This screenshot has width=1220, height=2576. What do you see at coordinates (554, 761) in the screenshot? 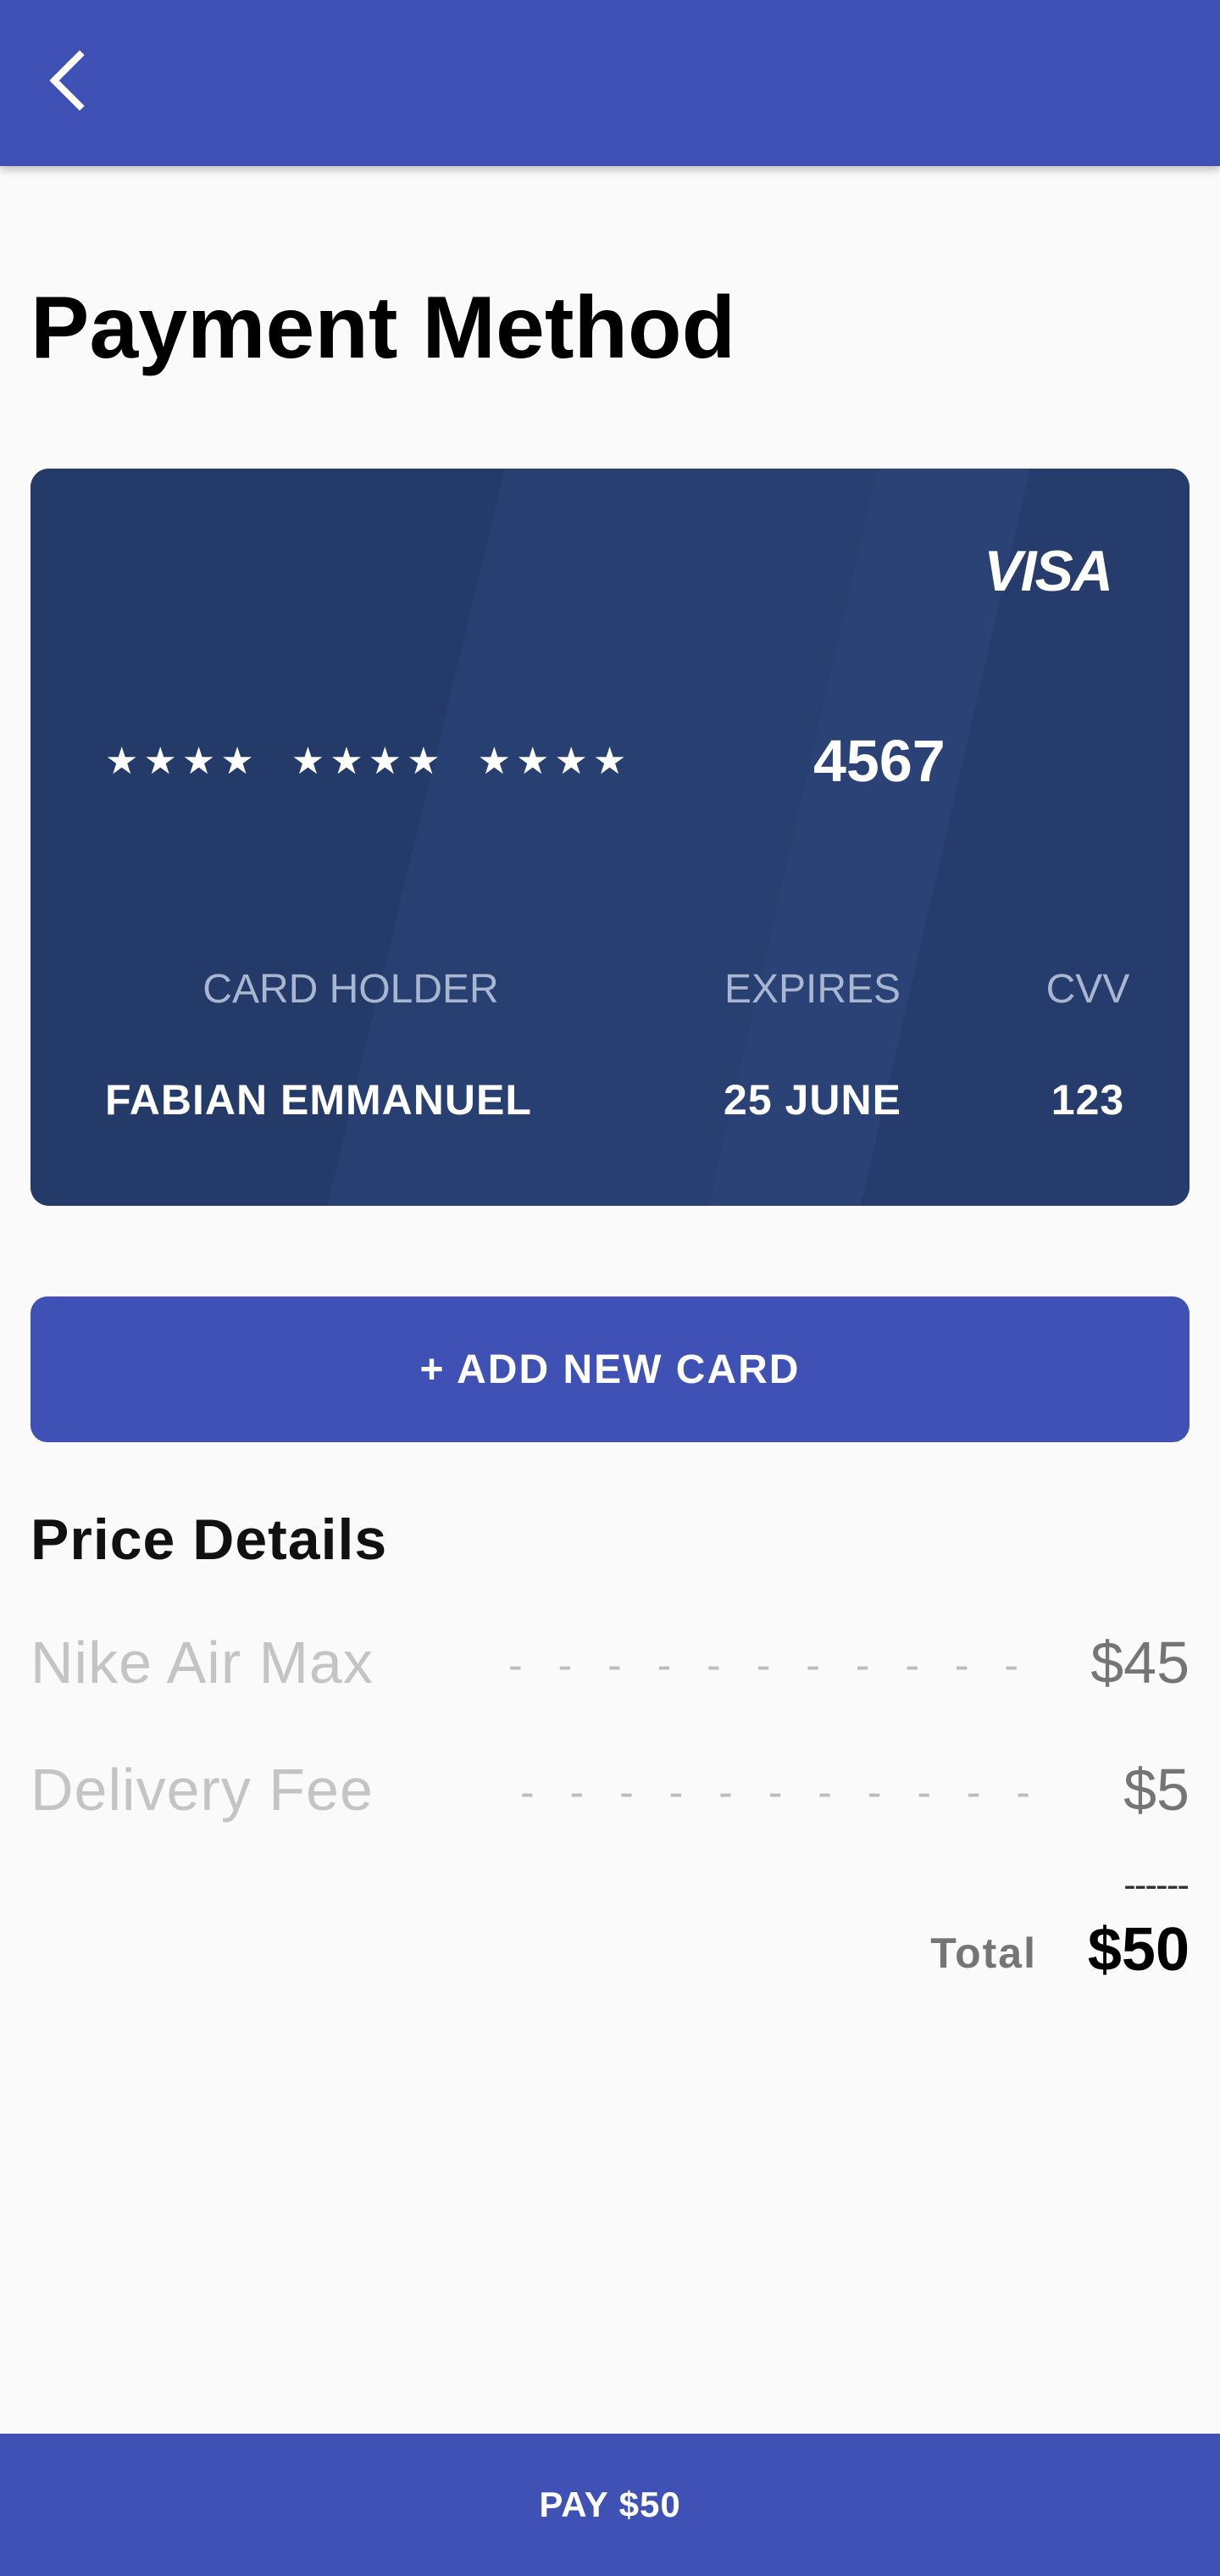
I see `masked-digits-group-3: ★★★★` at bounding box center [554, 761].